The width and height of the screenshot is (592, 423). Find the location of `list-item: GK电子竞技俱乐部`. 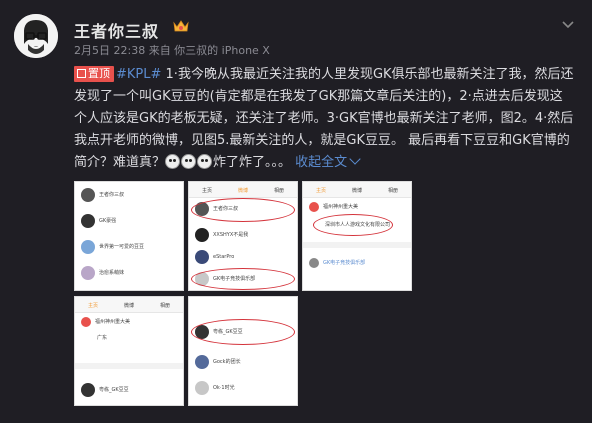

list-item: GK电子竞技俱乐部 is located at coordinates (357, 263).